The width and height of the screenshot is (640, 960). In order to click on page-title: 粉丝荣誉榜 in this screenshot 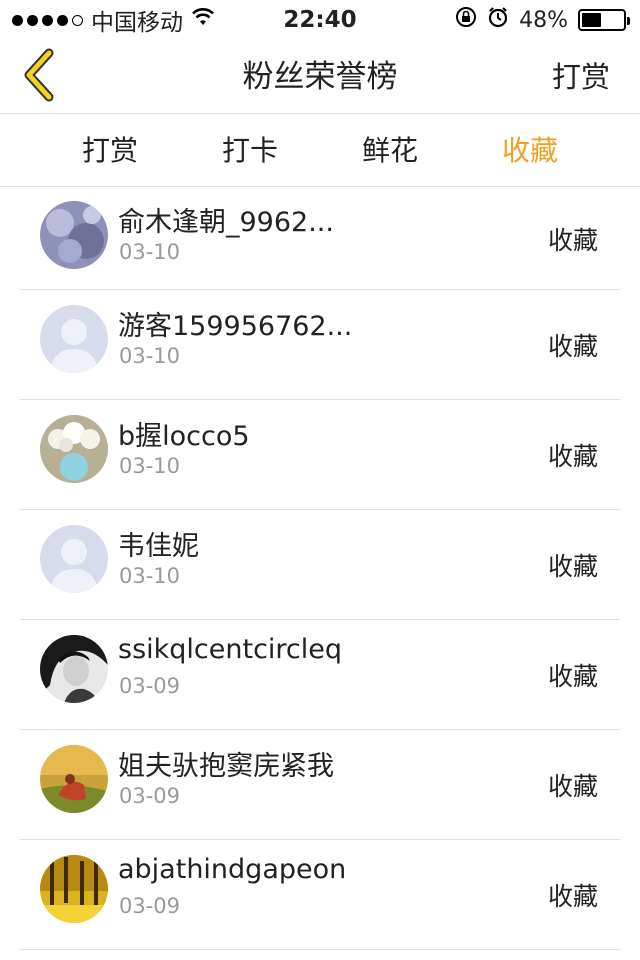, I will do `click(320, 77)`.